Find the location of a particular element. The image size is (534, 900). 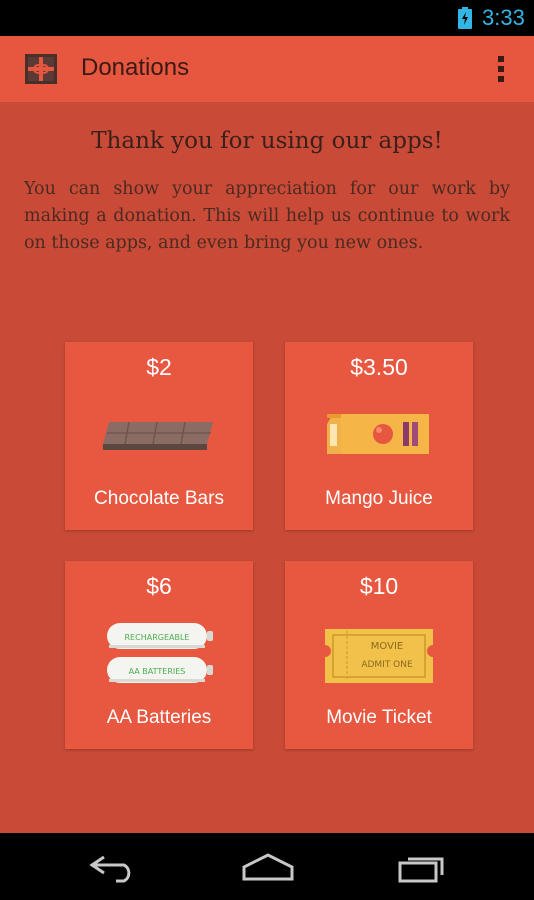

donation-card-movie-ticket: $10 MOVIE ADMIT ONE Movie Ticket is located at coordinates (379, 655).